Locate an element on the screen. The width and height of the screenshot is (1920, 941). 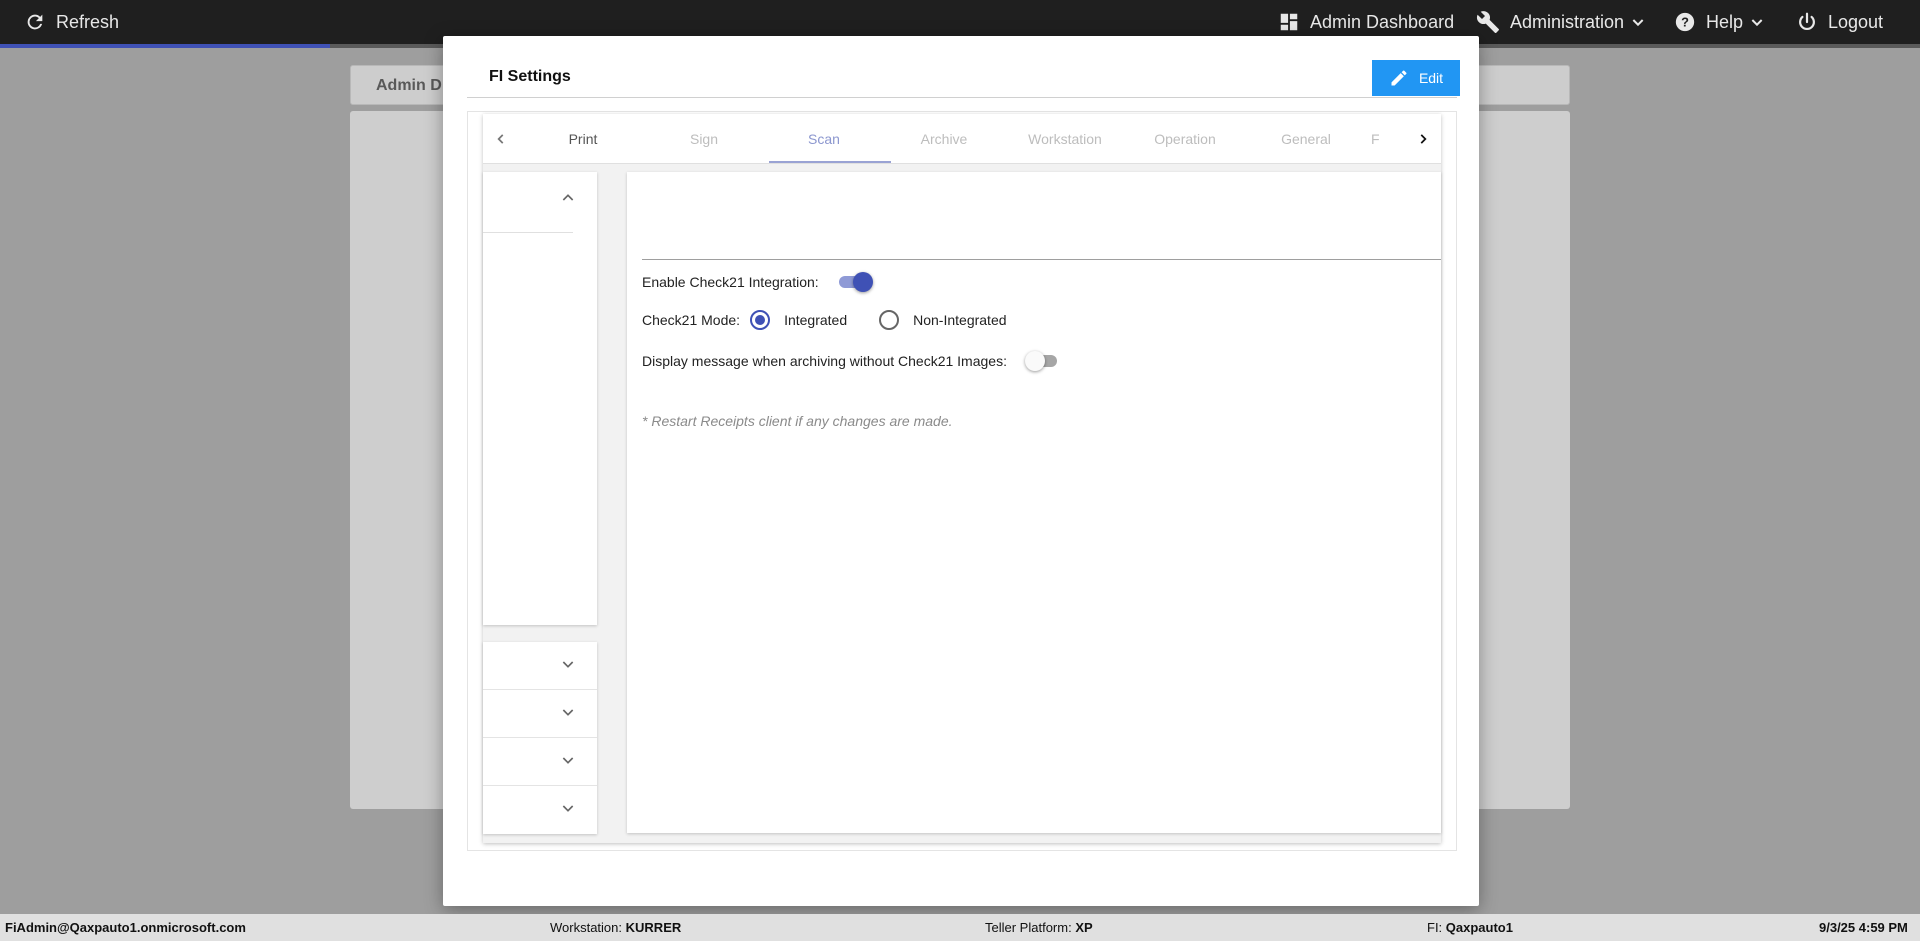
panel-divider is located at coordinates (528, 232).